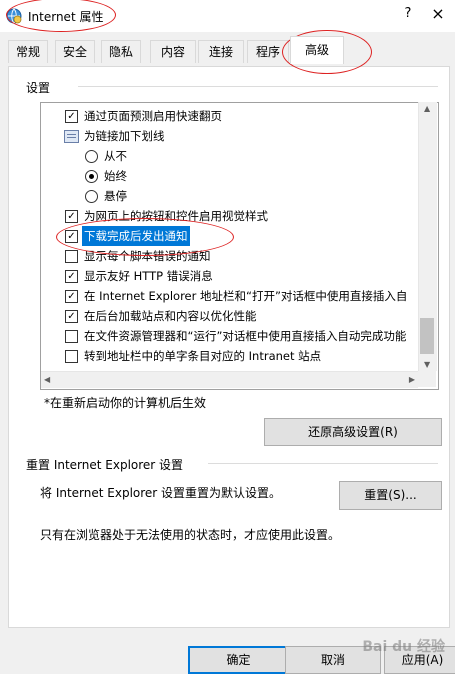 Image resolution: width=455 pixels, height=674 pixels. I want to click on tab-strip: 常规 安全 隐私 内容 连接 程序 高级, so click(227, 51).